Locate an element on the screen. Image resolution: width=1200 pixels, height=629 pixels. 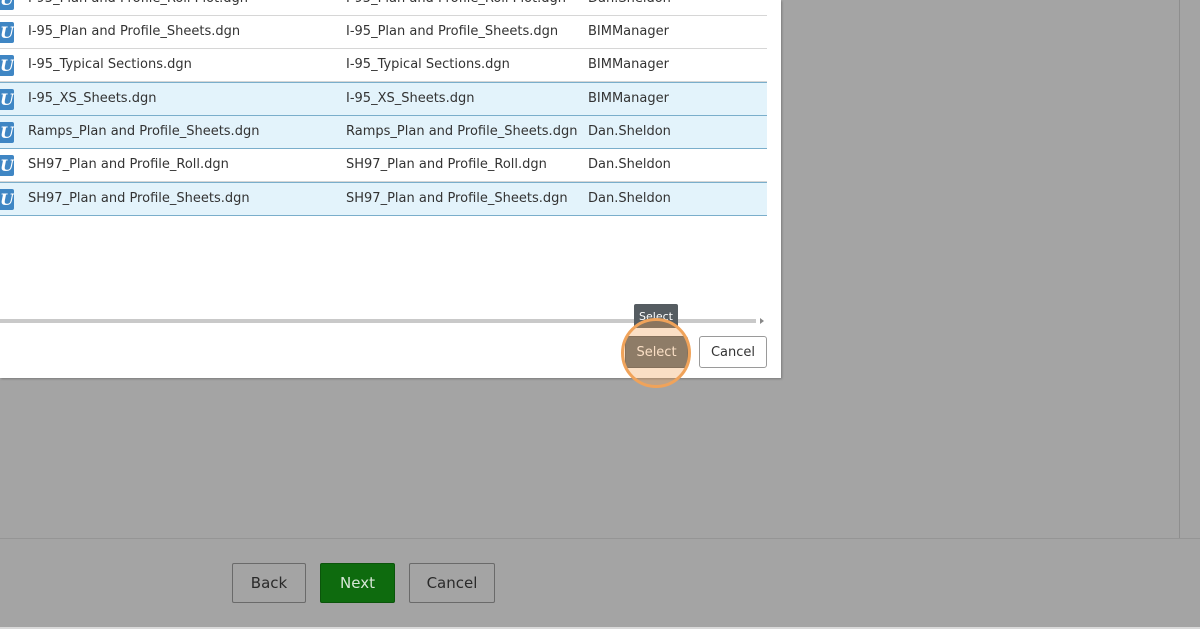
dialog-cancel-button: Cancel is located at coordinates (733, 352).